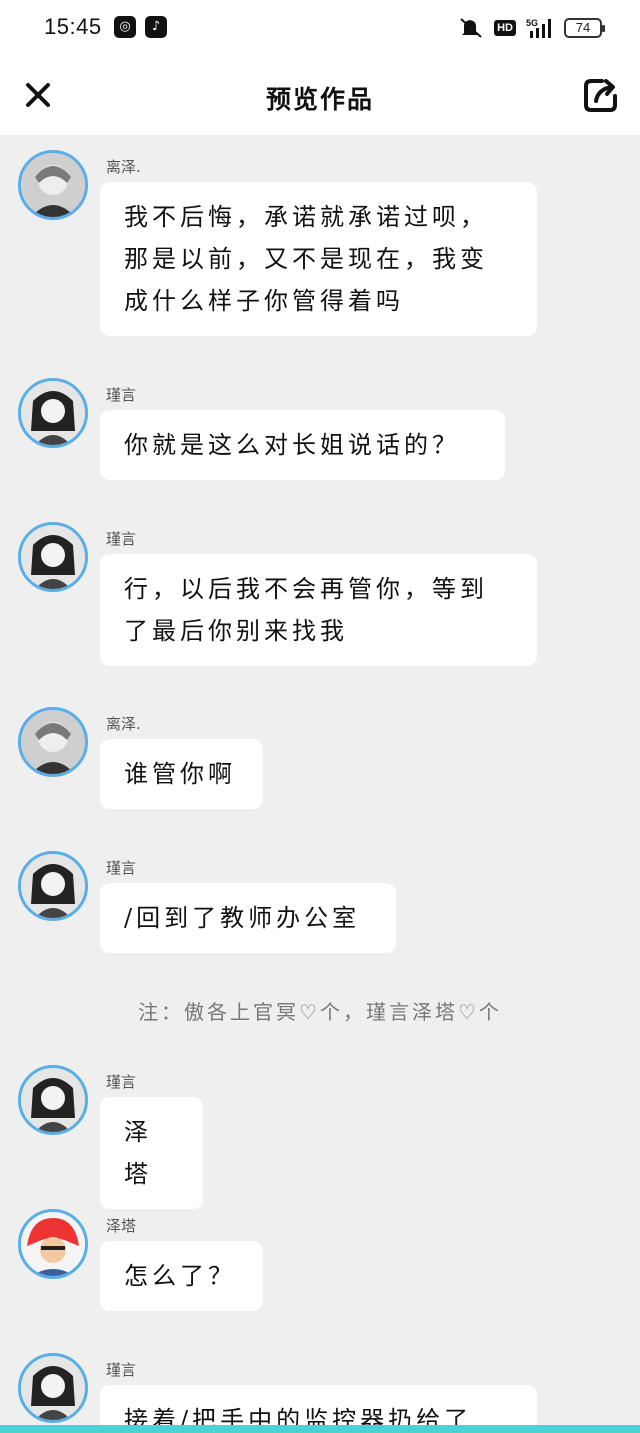 The image size is (640, 1433). What do you see at coordinates (320, 1012) in the screenshot?
I see `narration-note: 注：傲各上官冥♡个，瑾言泽塔♡个` at bounding box center [320, 1012].